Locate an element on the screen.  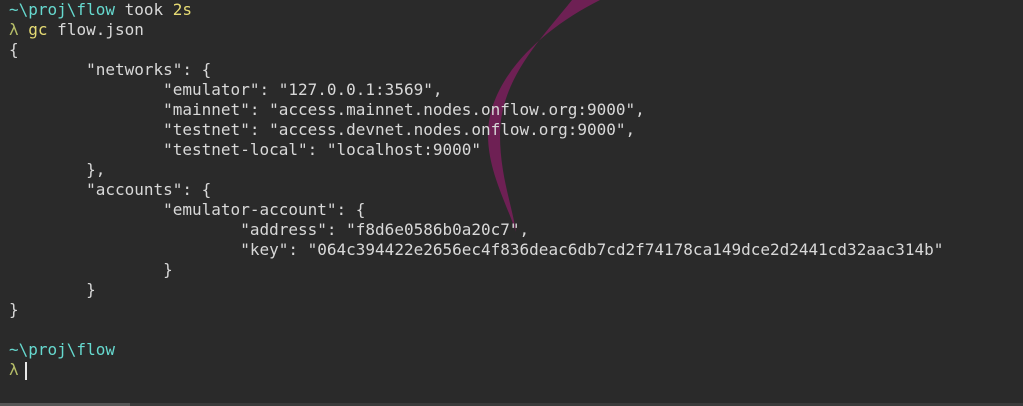
json-line: "accounts": { is located at coordinates (110, 189).